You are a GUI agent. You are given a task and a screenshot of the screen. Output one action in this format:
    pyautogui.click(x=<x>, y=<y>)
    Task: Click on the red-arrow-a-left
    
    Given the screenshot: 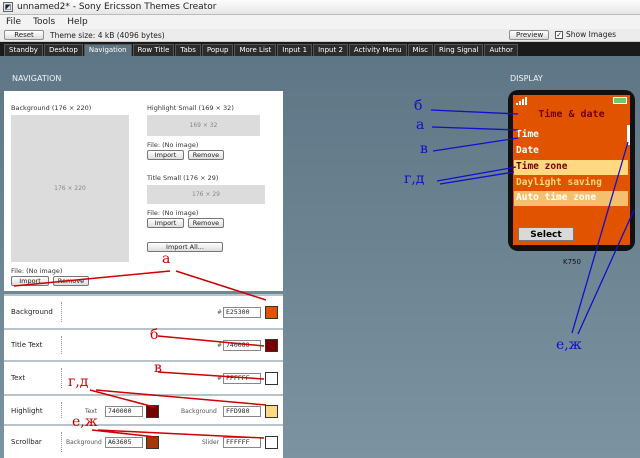 What is the action you would take?
    pyautogui.click(x=92, y=278)
    